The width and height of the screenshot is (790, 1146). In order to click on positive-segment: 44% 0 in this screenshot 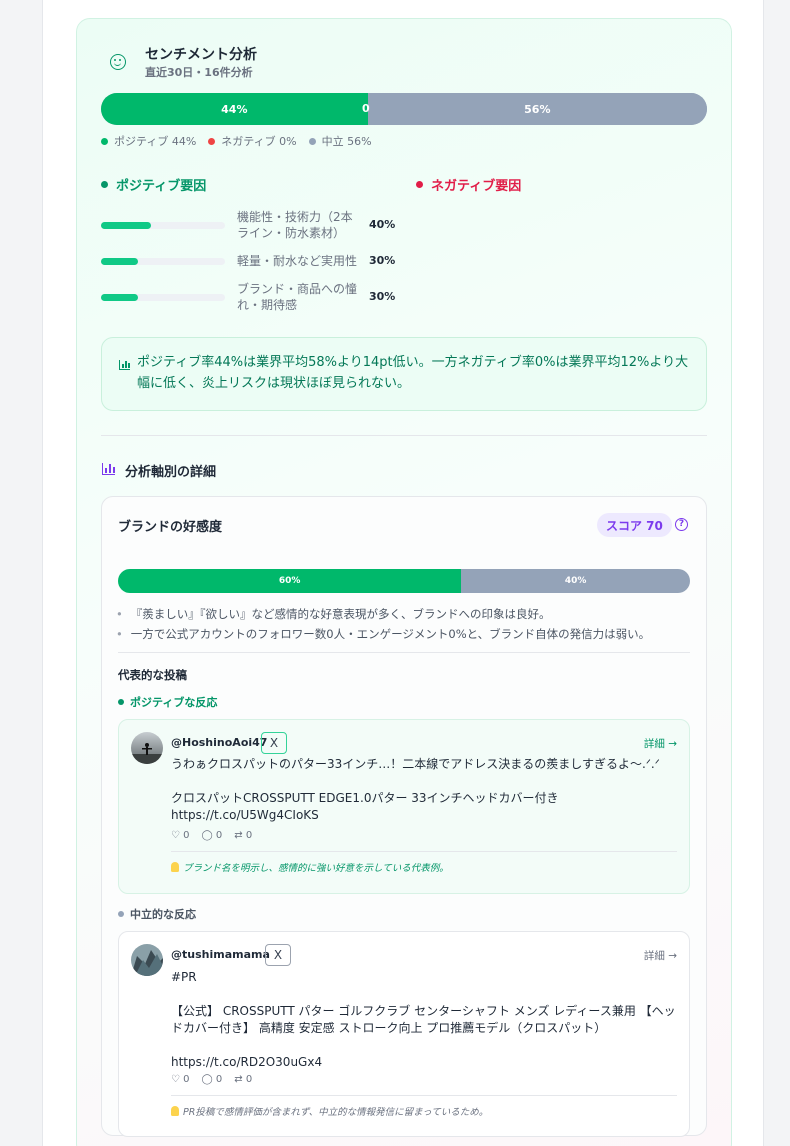, I will do `click(235, 109)`.